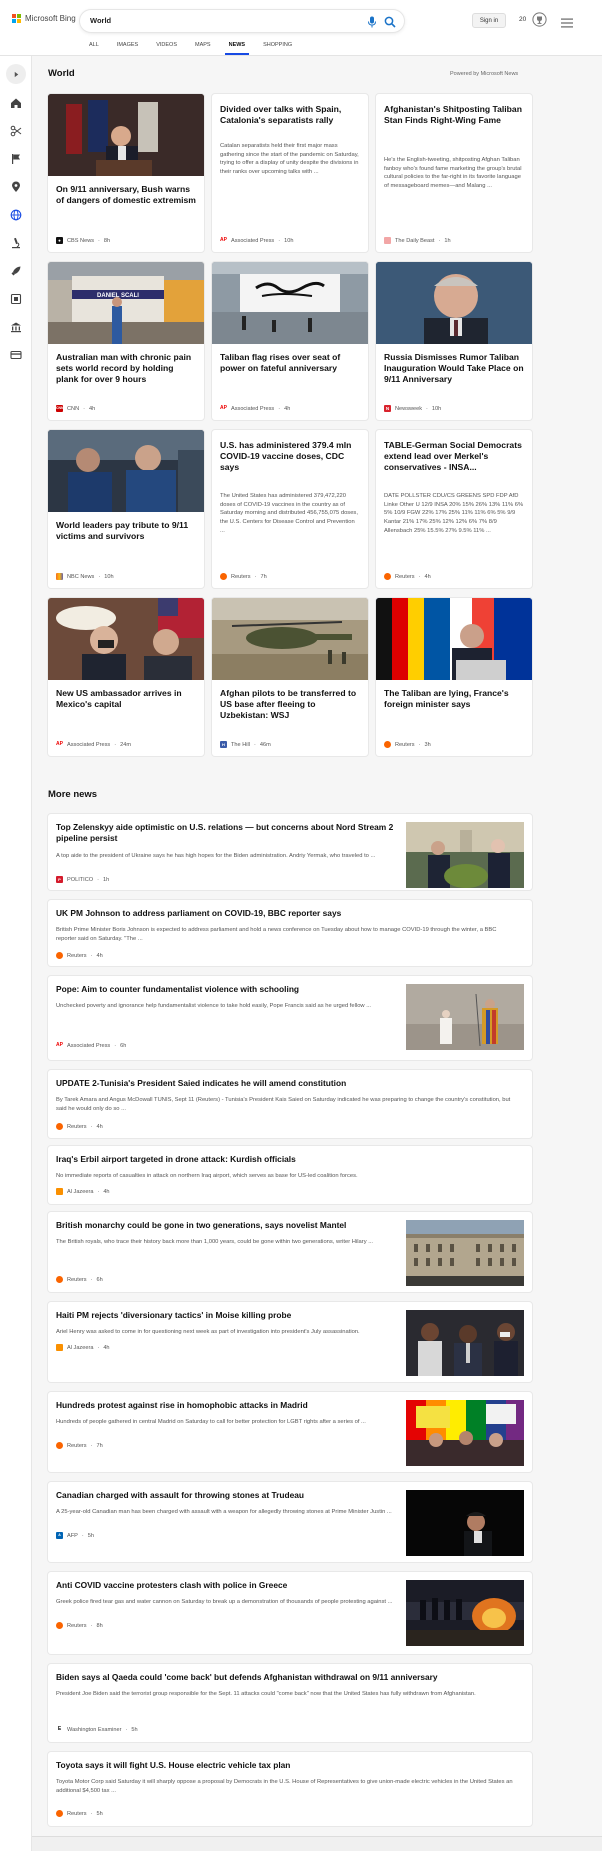 The width and height of the screenshot is (602, 1851). Describe the element at coordinates (127, 46) in the screenshot. I see `tab-images: IMAGES` at that location.